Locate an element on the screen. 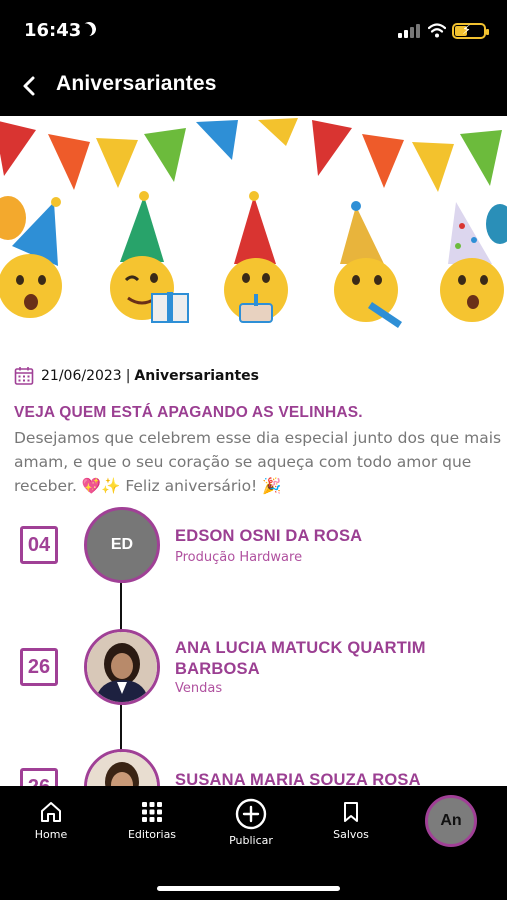  birthday-name: ANA LUCIA MATUCK QUARTIM BARBOSA is located at coordinates (335, 659).